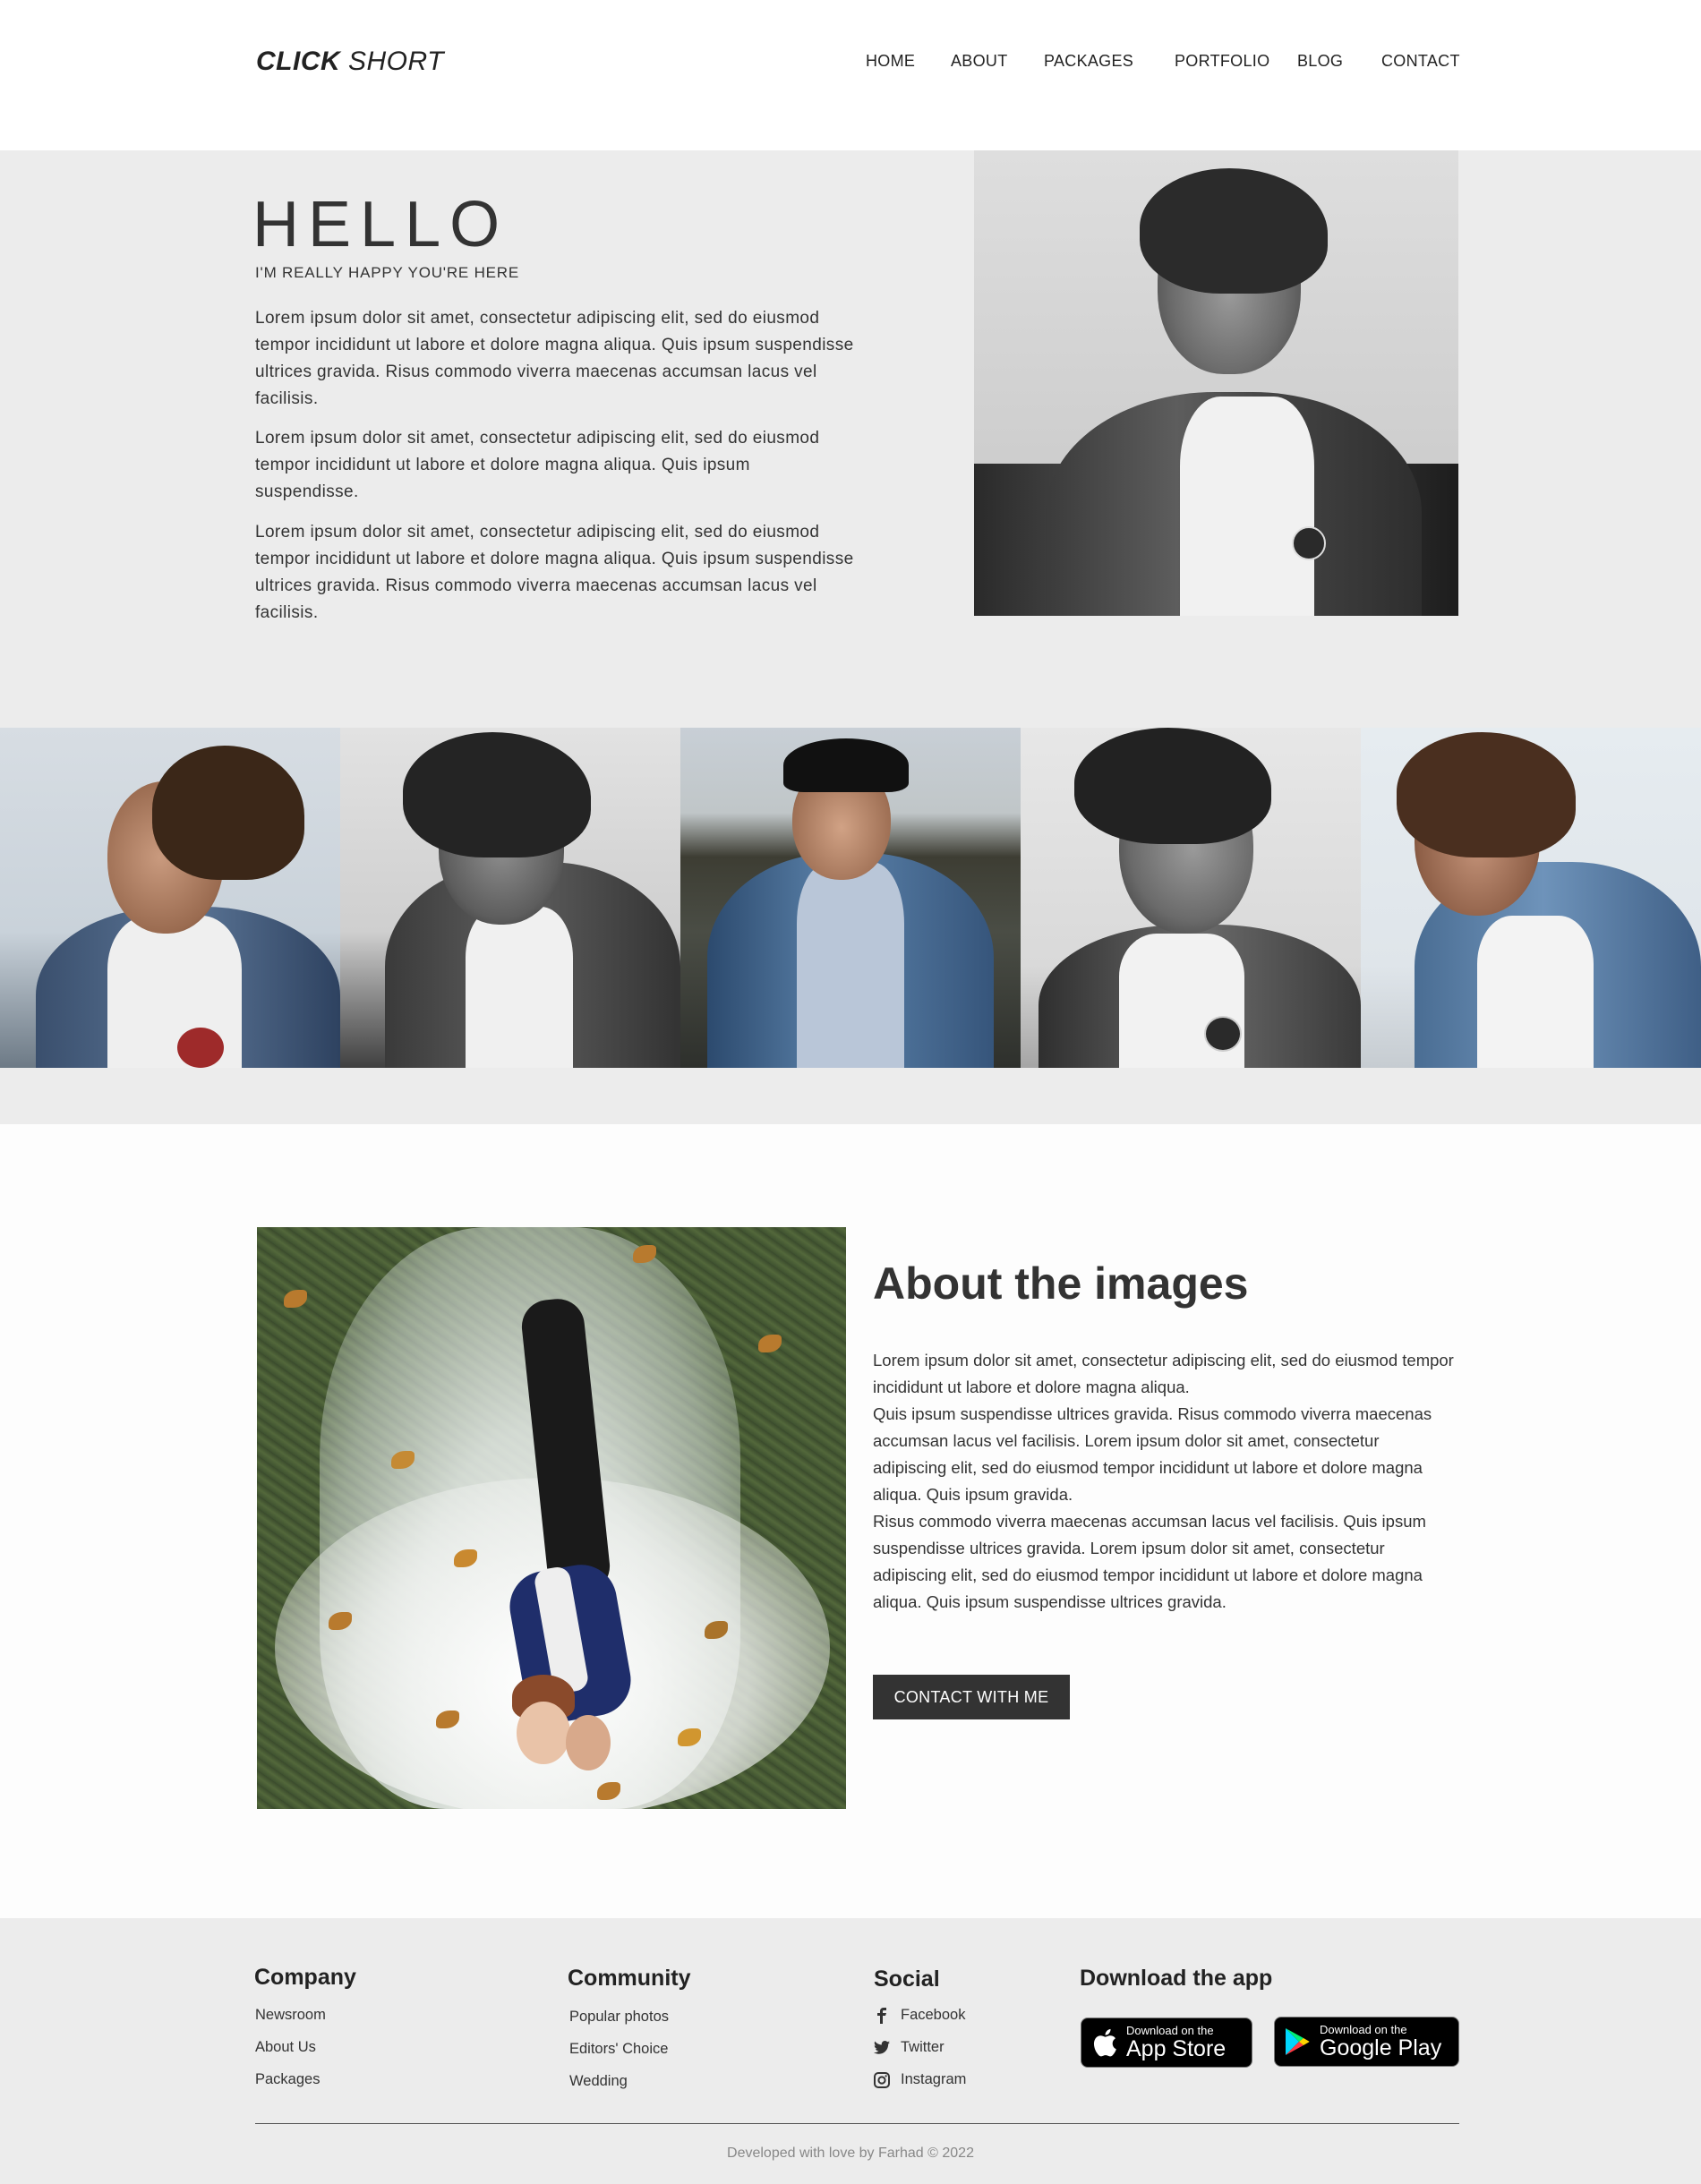 The height and width of the screenshot is (2184, 1701). I want to click on nav-blog: BLOG, so click(1320, 61).